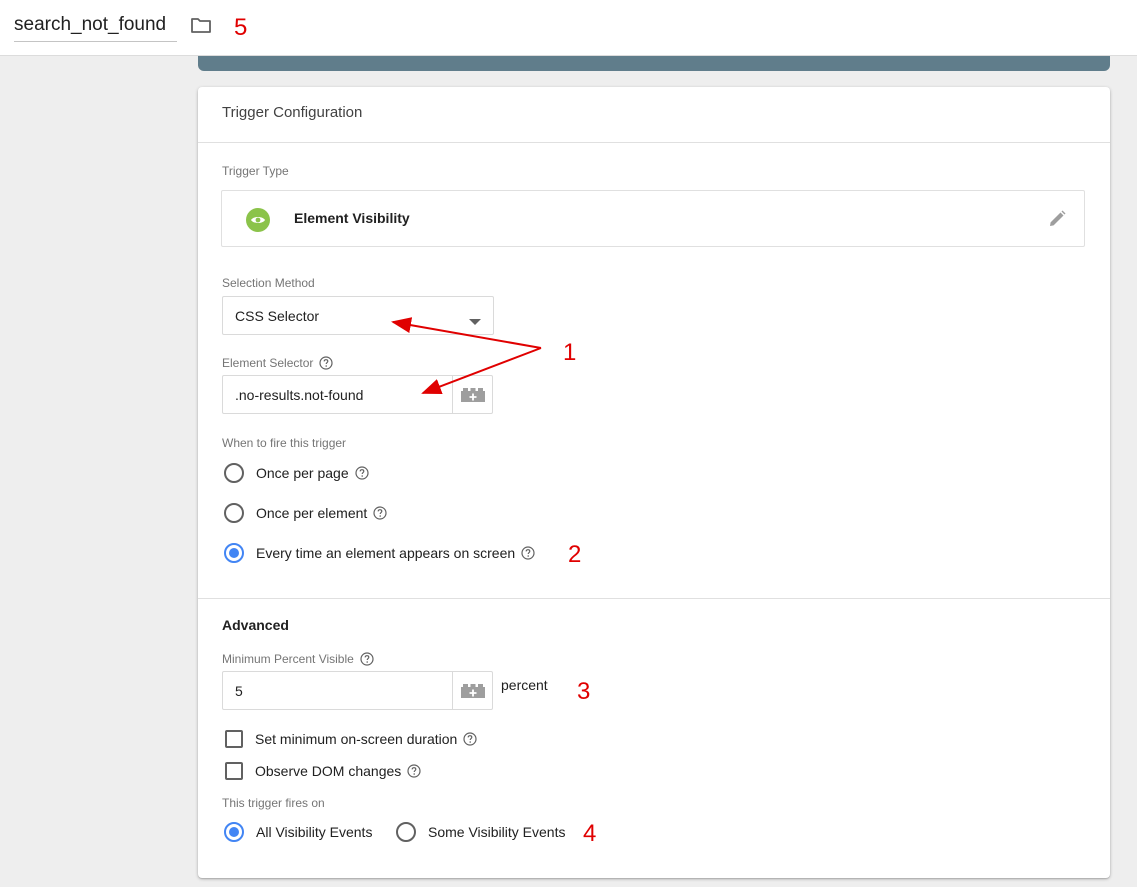 This screenshot has height=887, width=1137. Describe the element at coordinates (653, 218) in the screenshot. I see `trigger-type-selector: Element Visibility` at that location.